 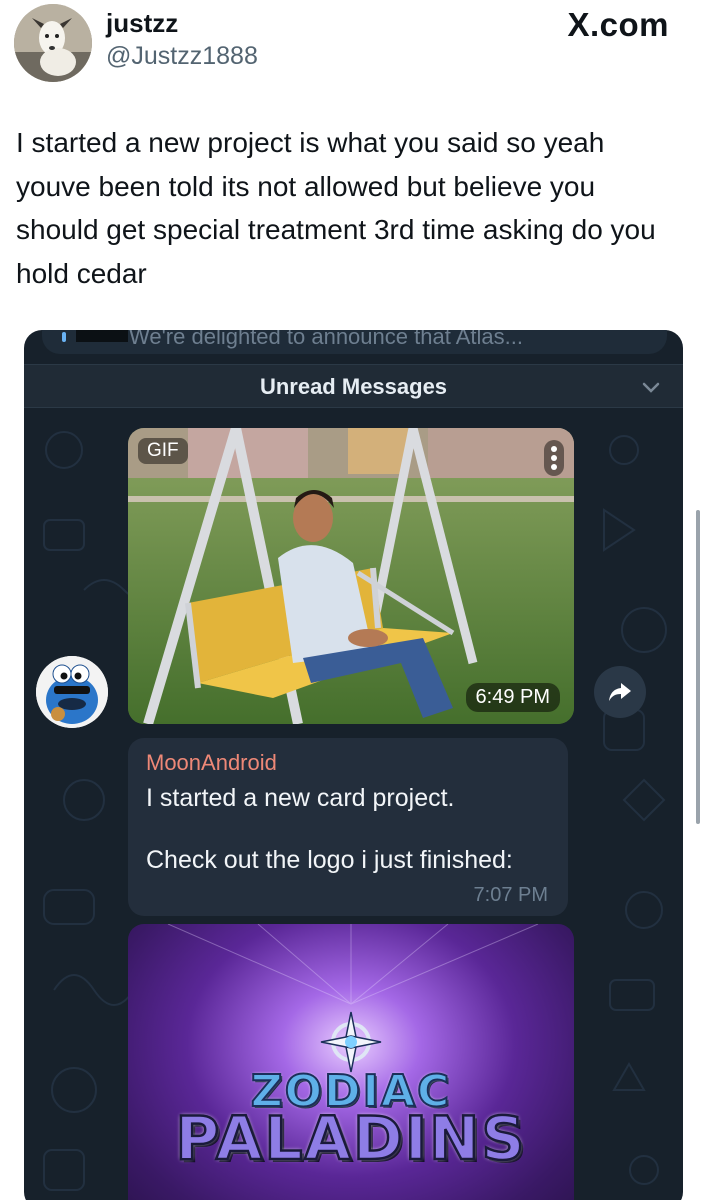 What do you see at coordinates (142, 23) in the screenshot?
I see `author-display-name: justzz` at bounding box center [142, 23].